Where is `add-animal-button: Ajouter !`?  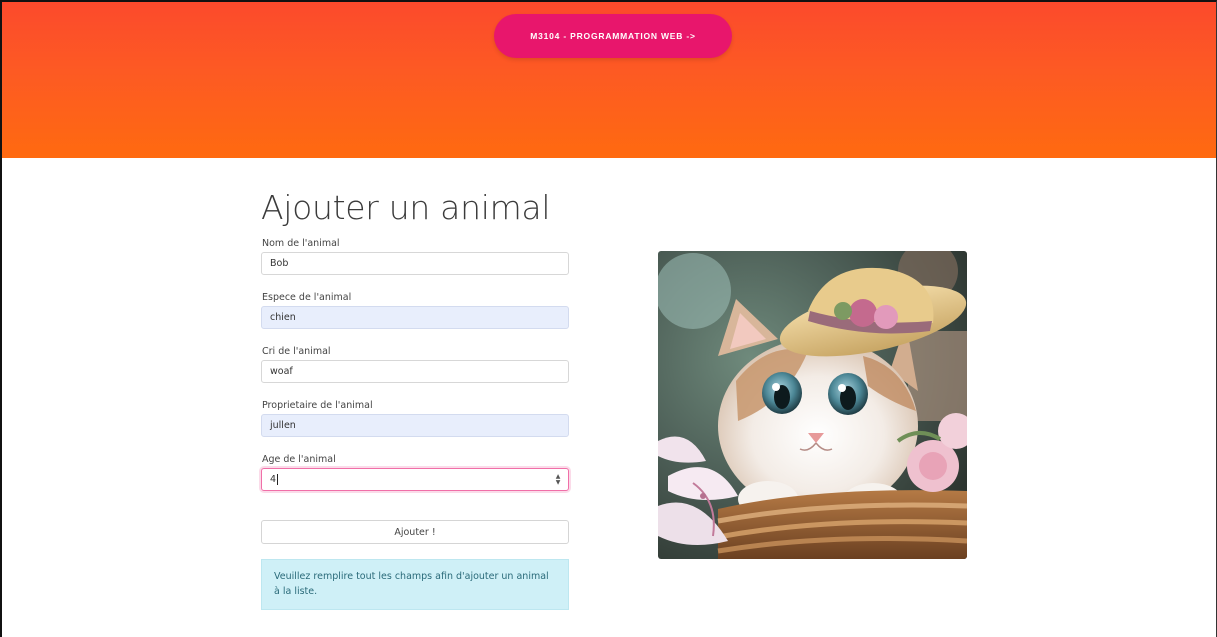 add-animal-button: Ajouter ! is located at coordinates (415, 532).